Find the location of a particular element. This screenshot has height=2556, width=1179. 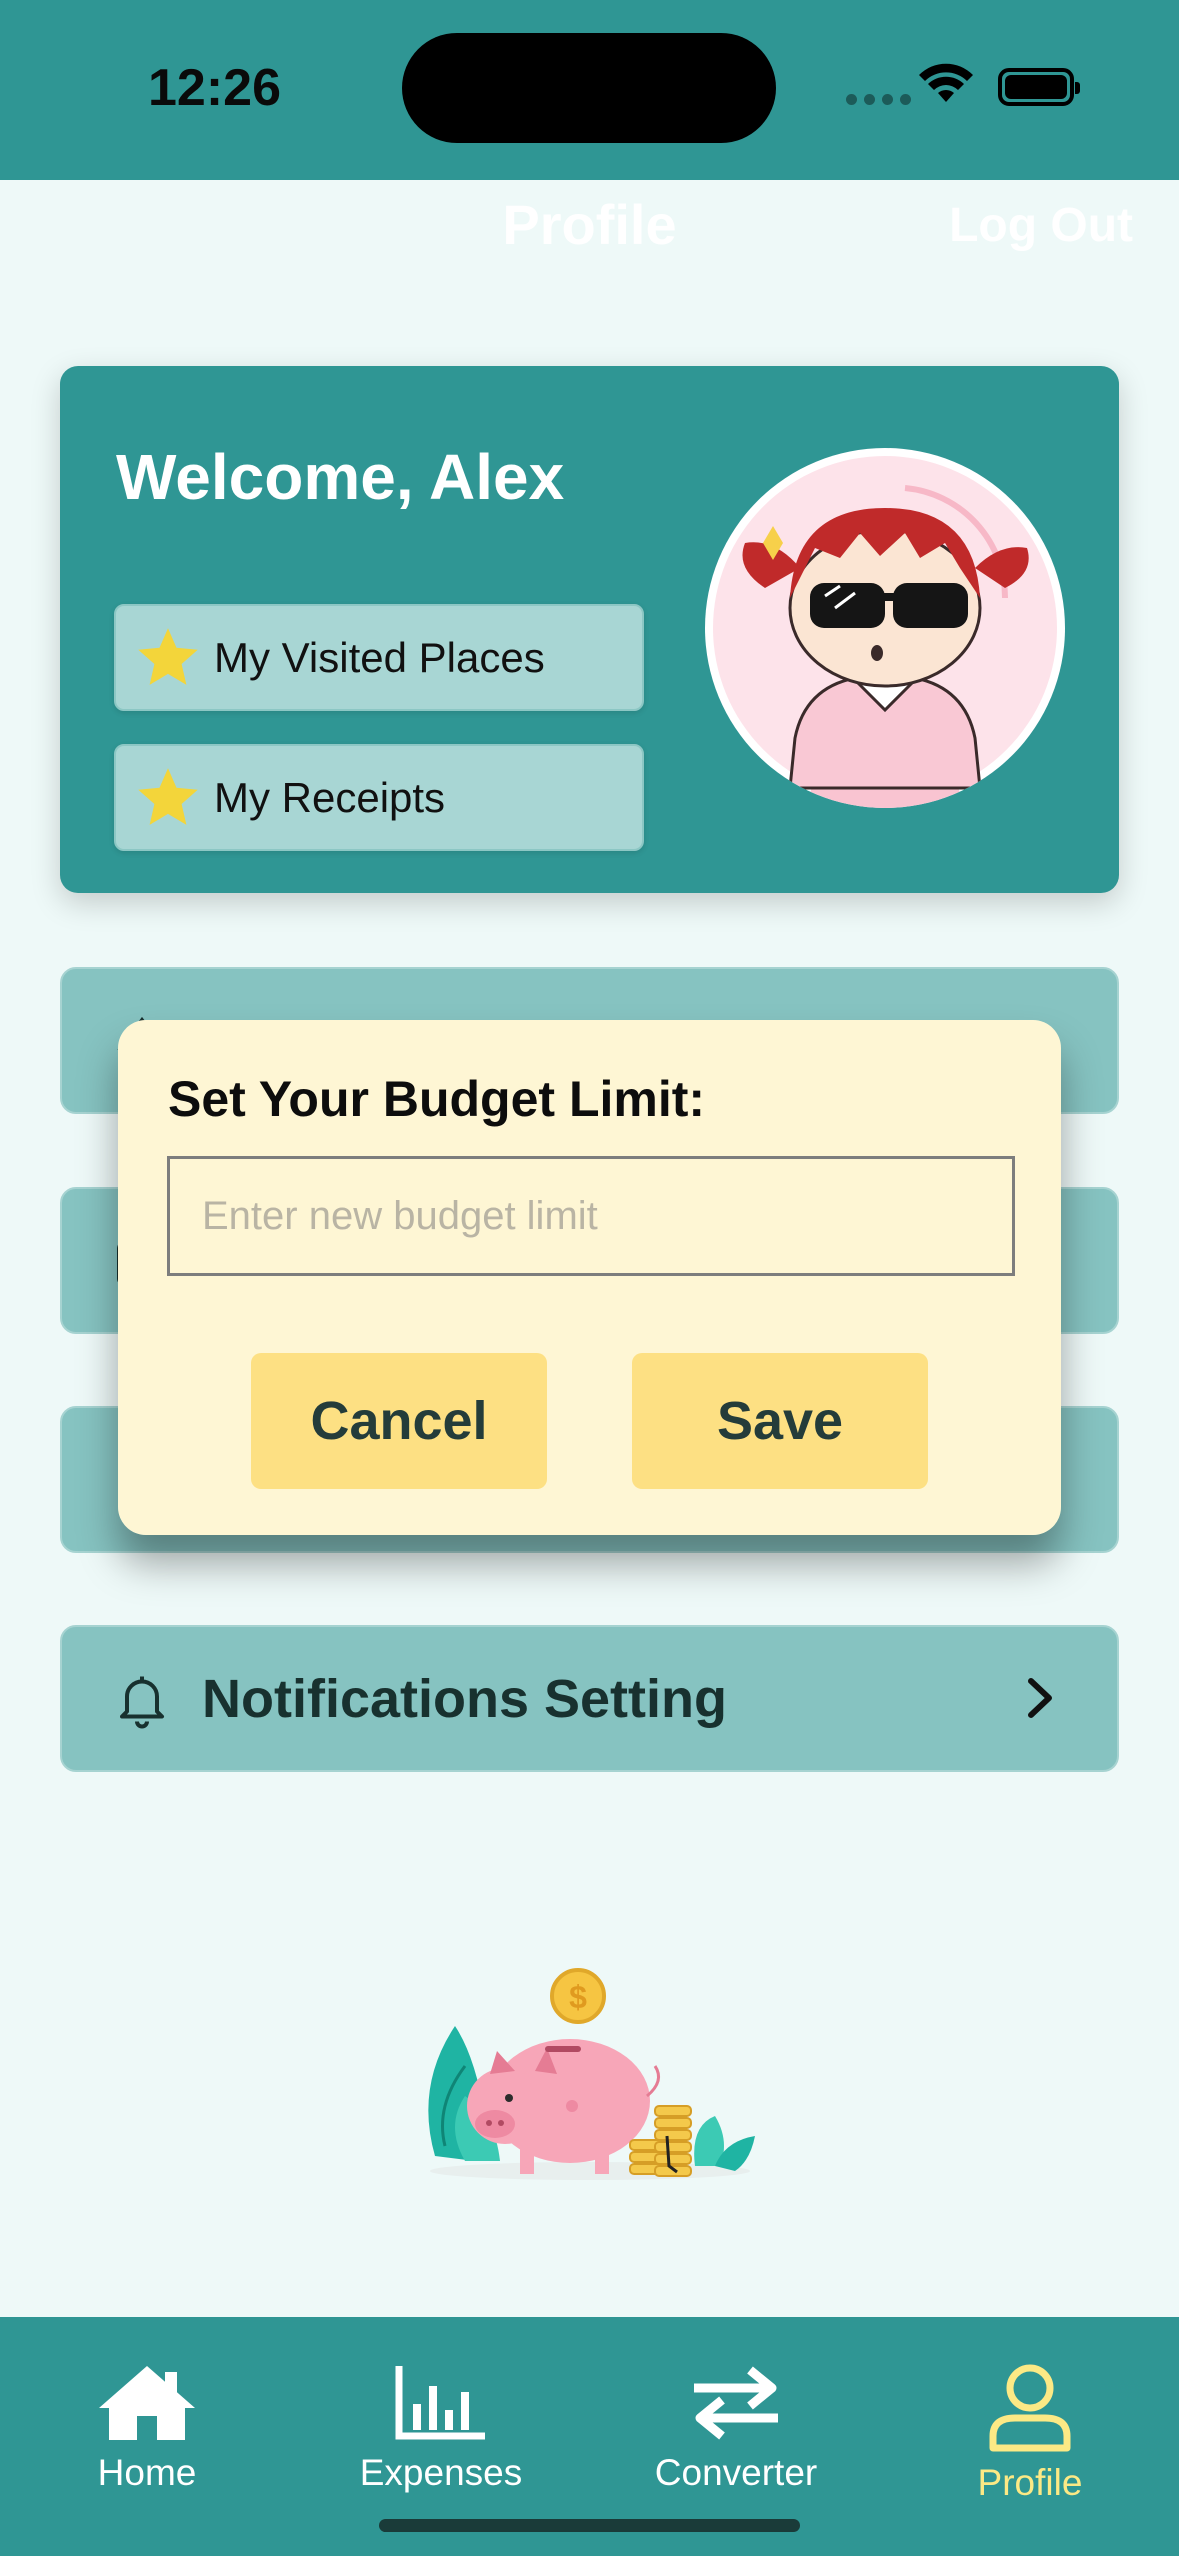

dynamic-island is located at coordinates (589, 88).